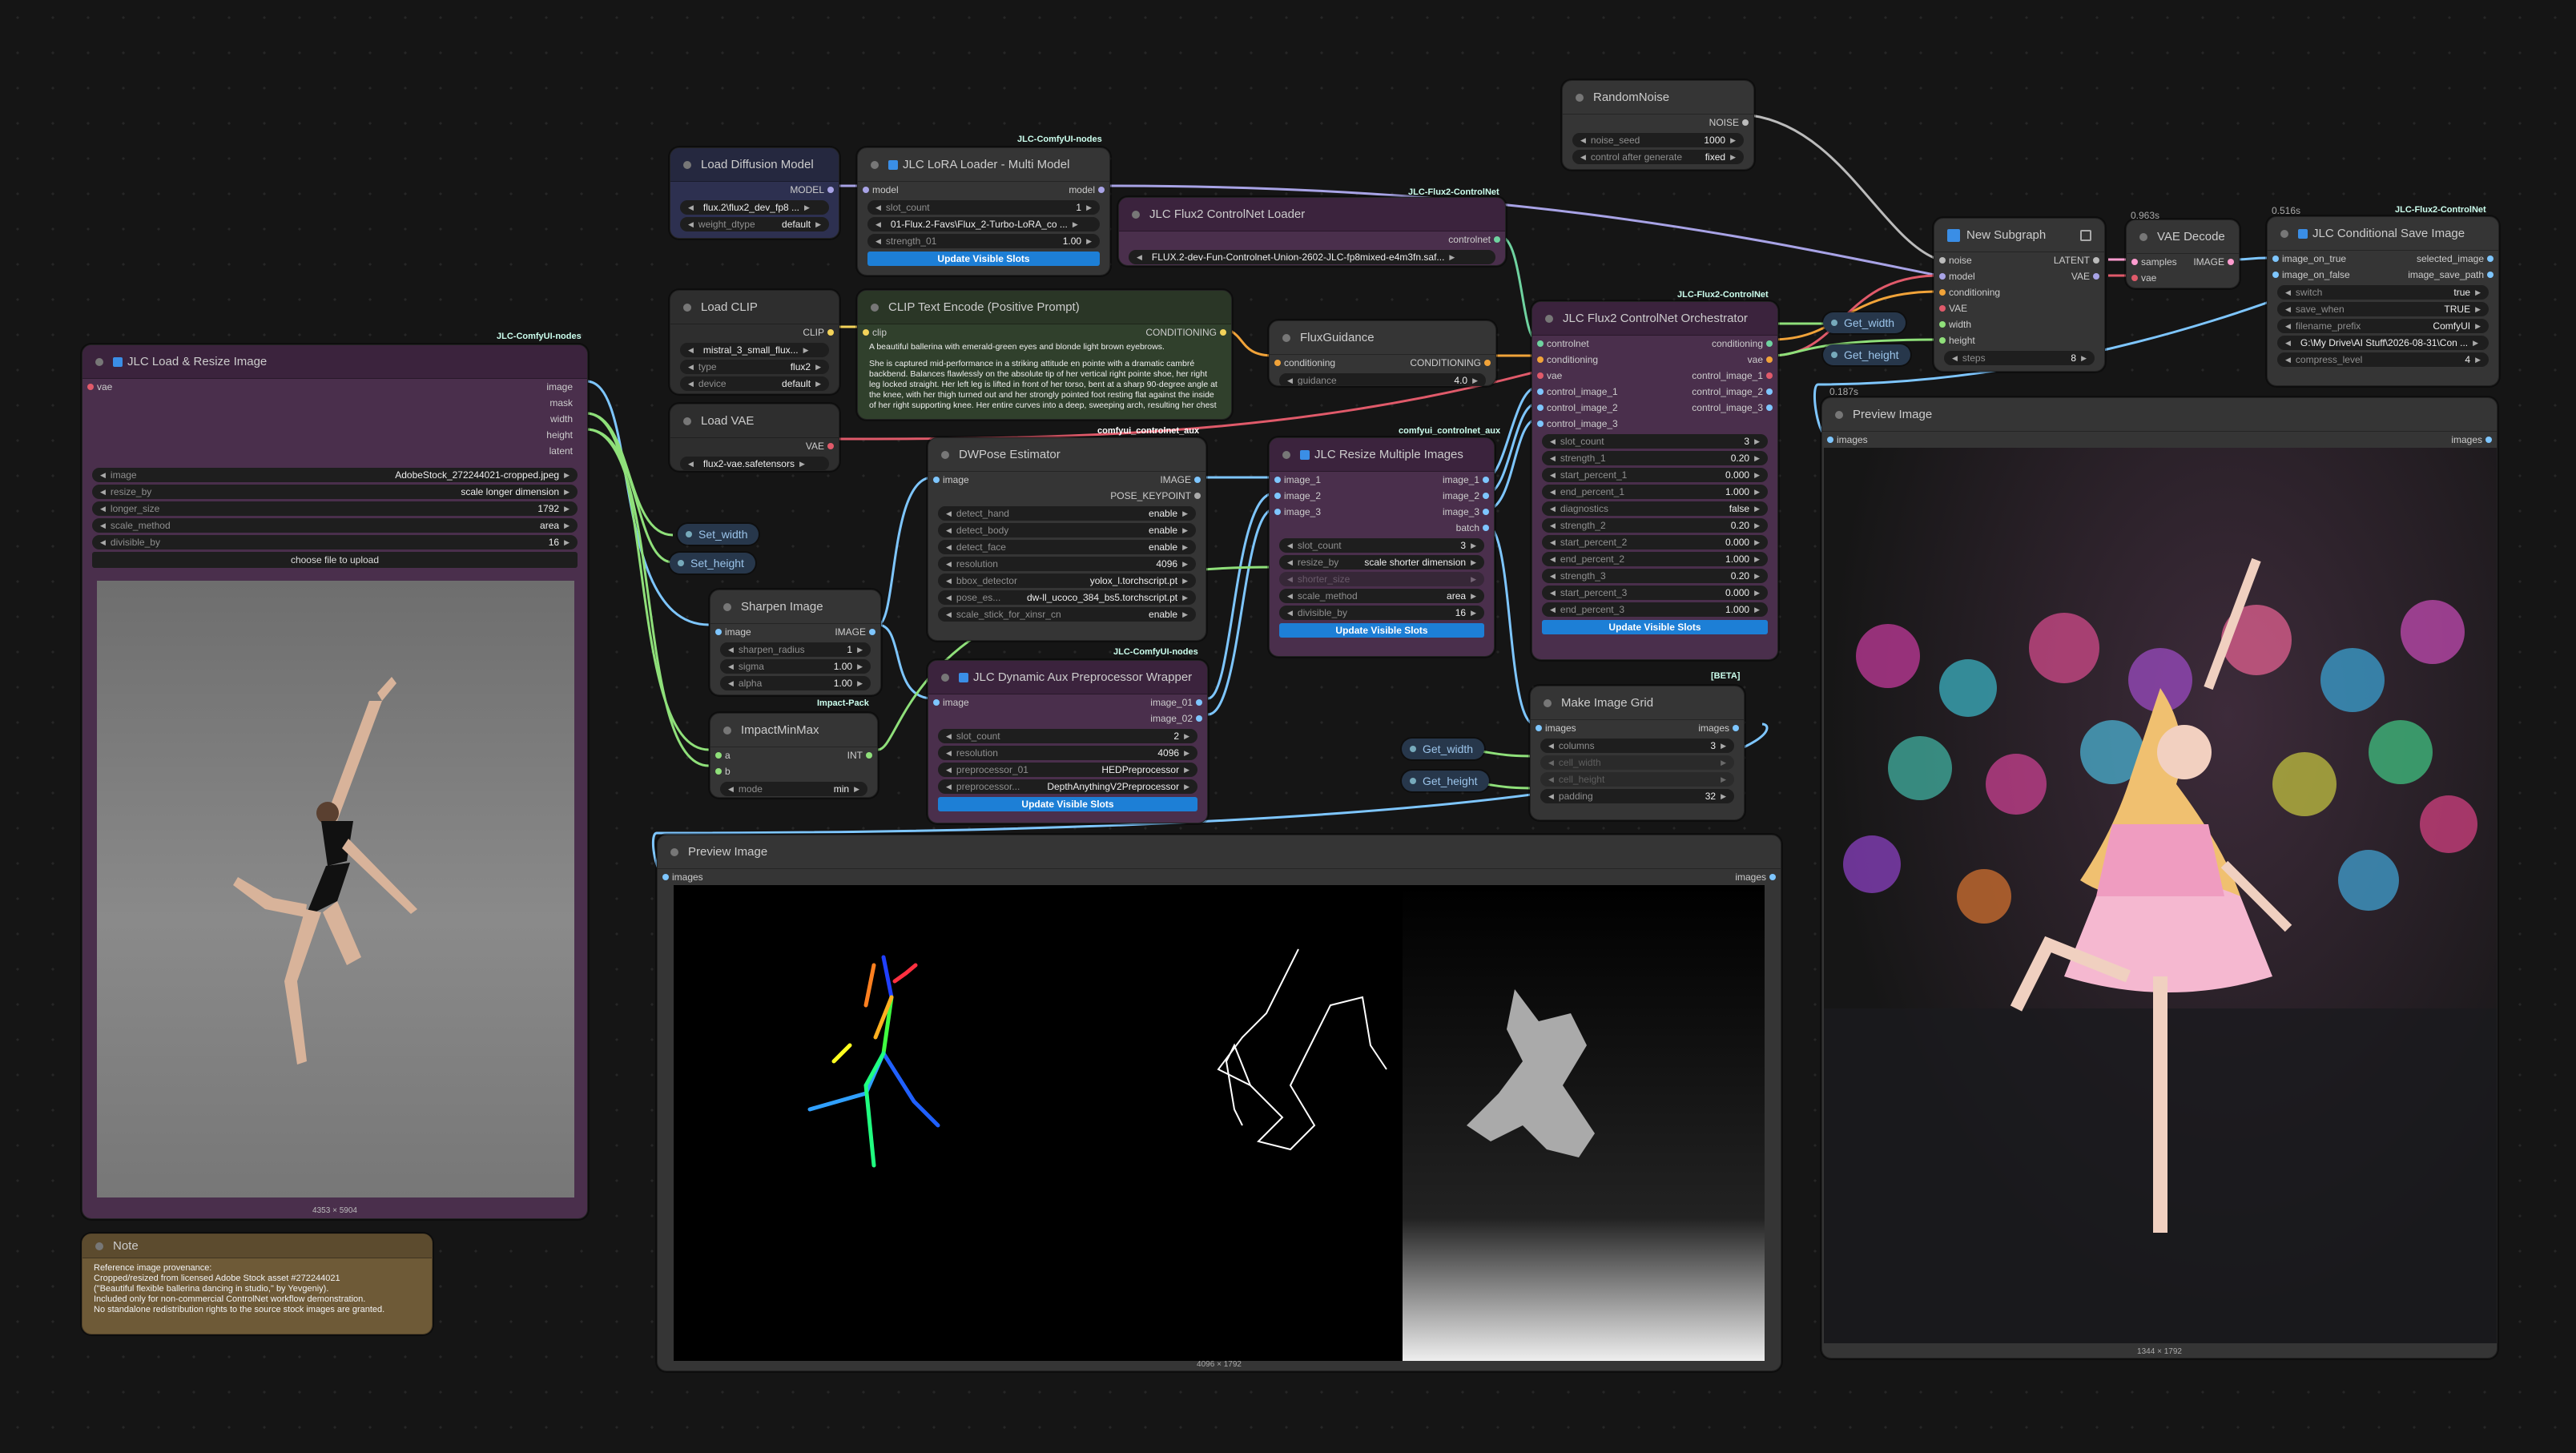  Describe the element at coordinates (1655, 492) in the screenshot. I see `end-percent-1-input: end_percent_11.000` at that location.